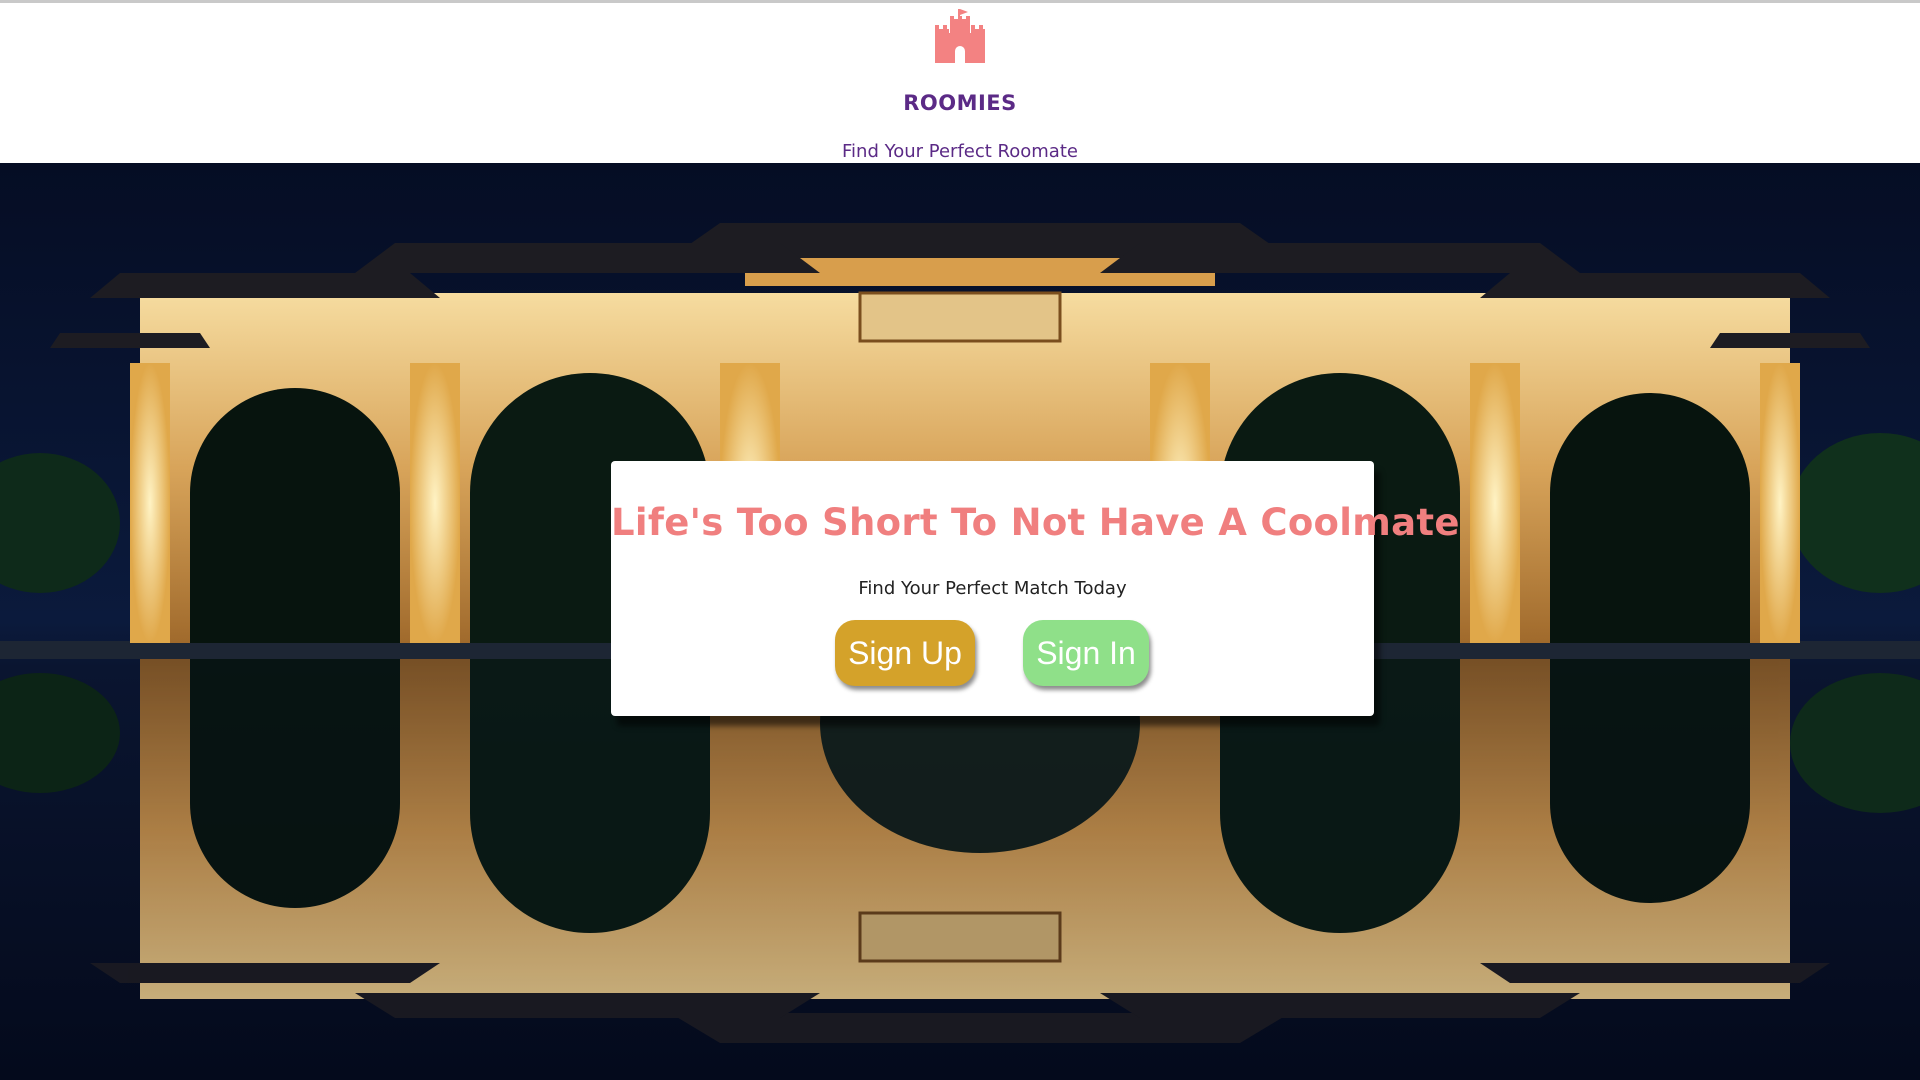  I want to click on brand-name: ROOMIES, so click(960, 103).